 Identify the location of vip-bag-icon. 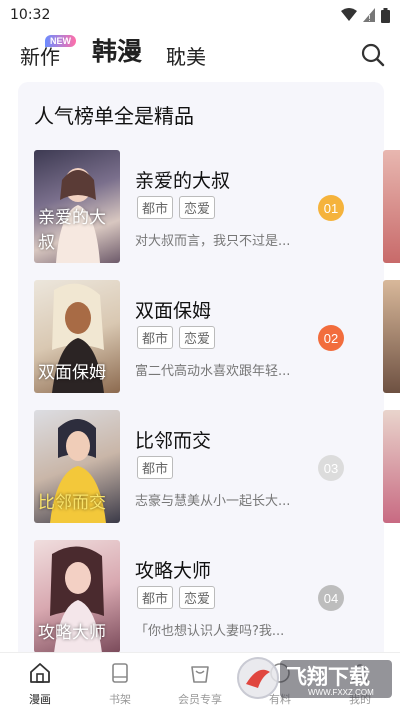
(200, 674).